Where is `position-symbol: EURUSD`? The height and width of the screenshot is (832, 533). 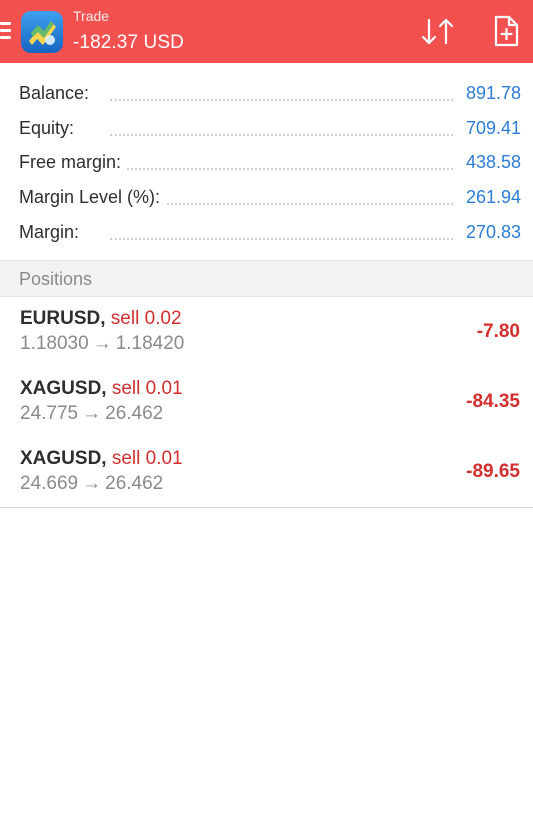 position-symbol: EURUSD is located at coordinates (60, 318).